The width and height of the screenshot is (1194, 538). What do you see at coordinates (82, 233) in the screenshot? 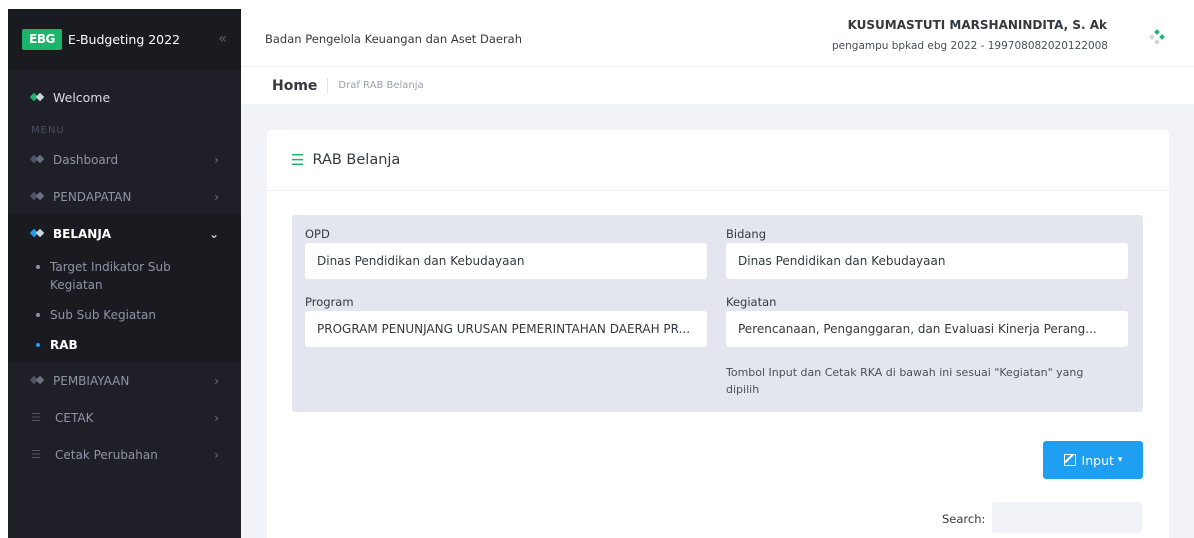
I see `sidebar-item-label: BELANJA` at bounding box center [82, 233].